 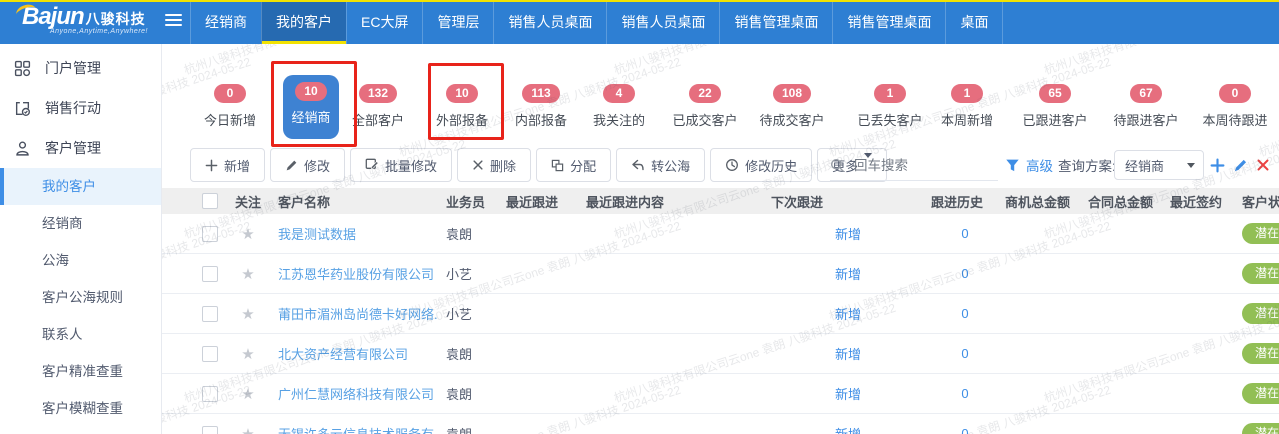 I want to click on nav-tab-4: 管理层, so click(x=457, y=22).